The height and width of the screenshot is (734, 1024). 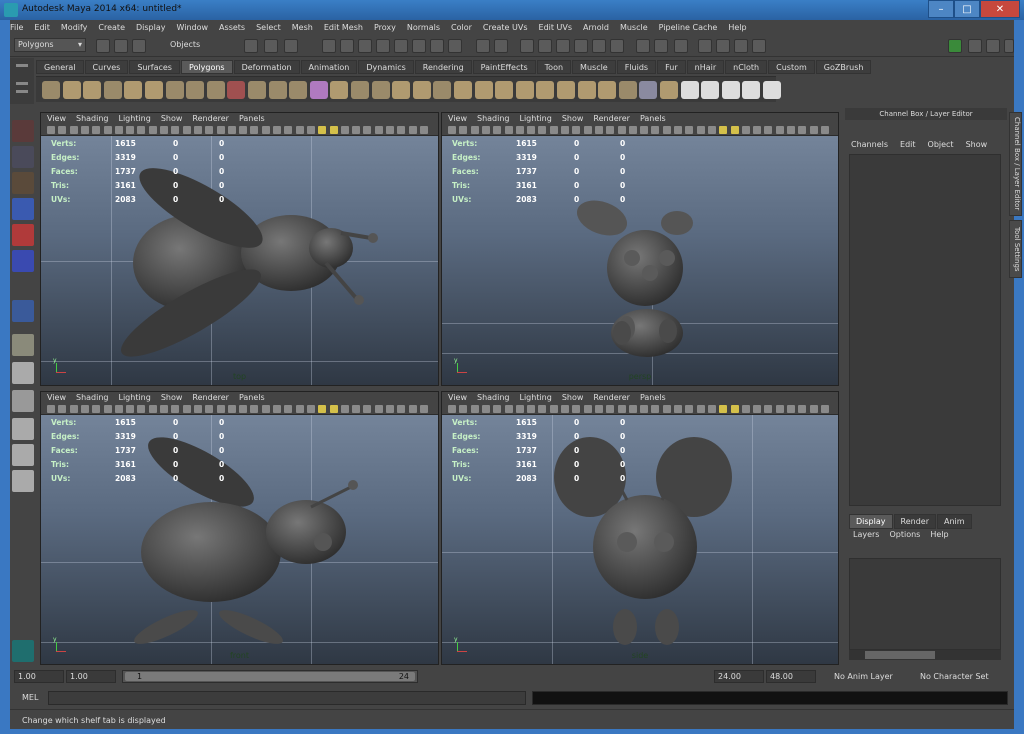 What do you see at coordinates (669, 90) in the screenshot?
I see `wedge-icon` at bounding box center [669, 90].